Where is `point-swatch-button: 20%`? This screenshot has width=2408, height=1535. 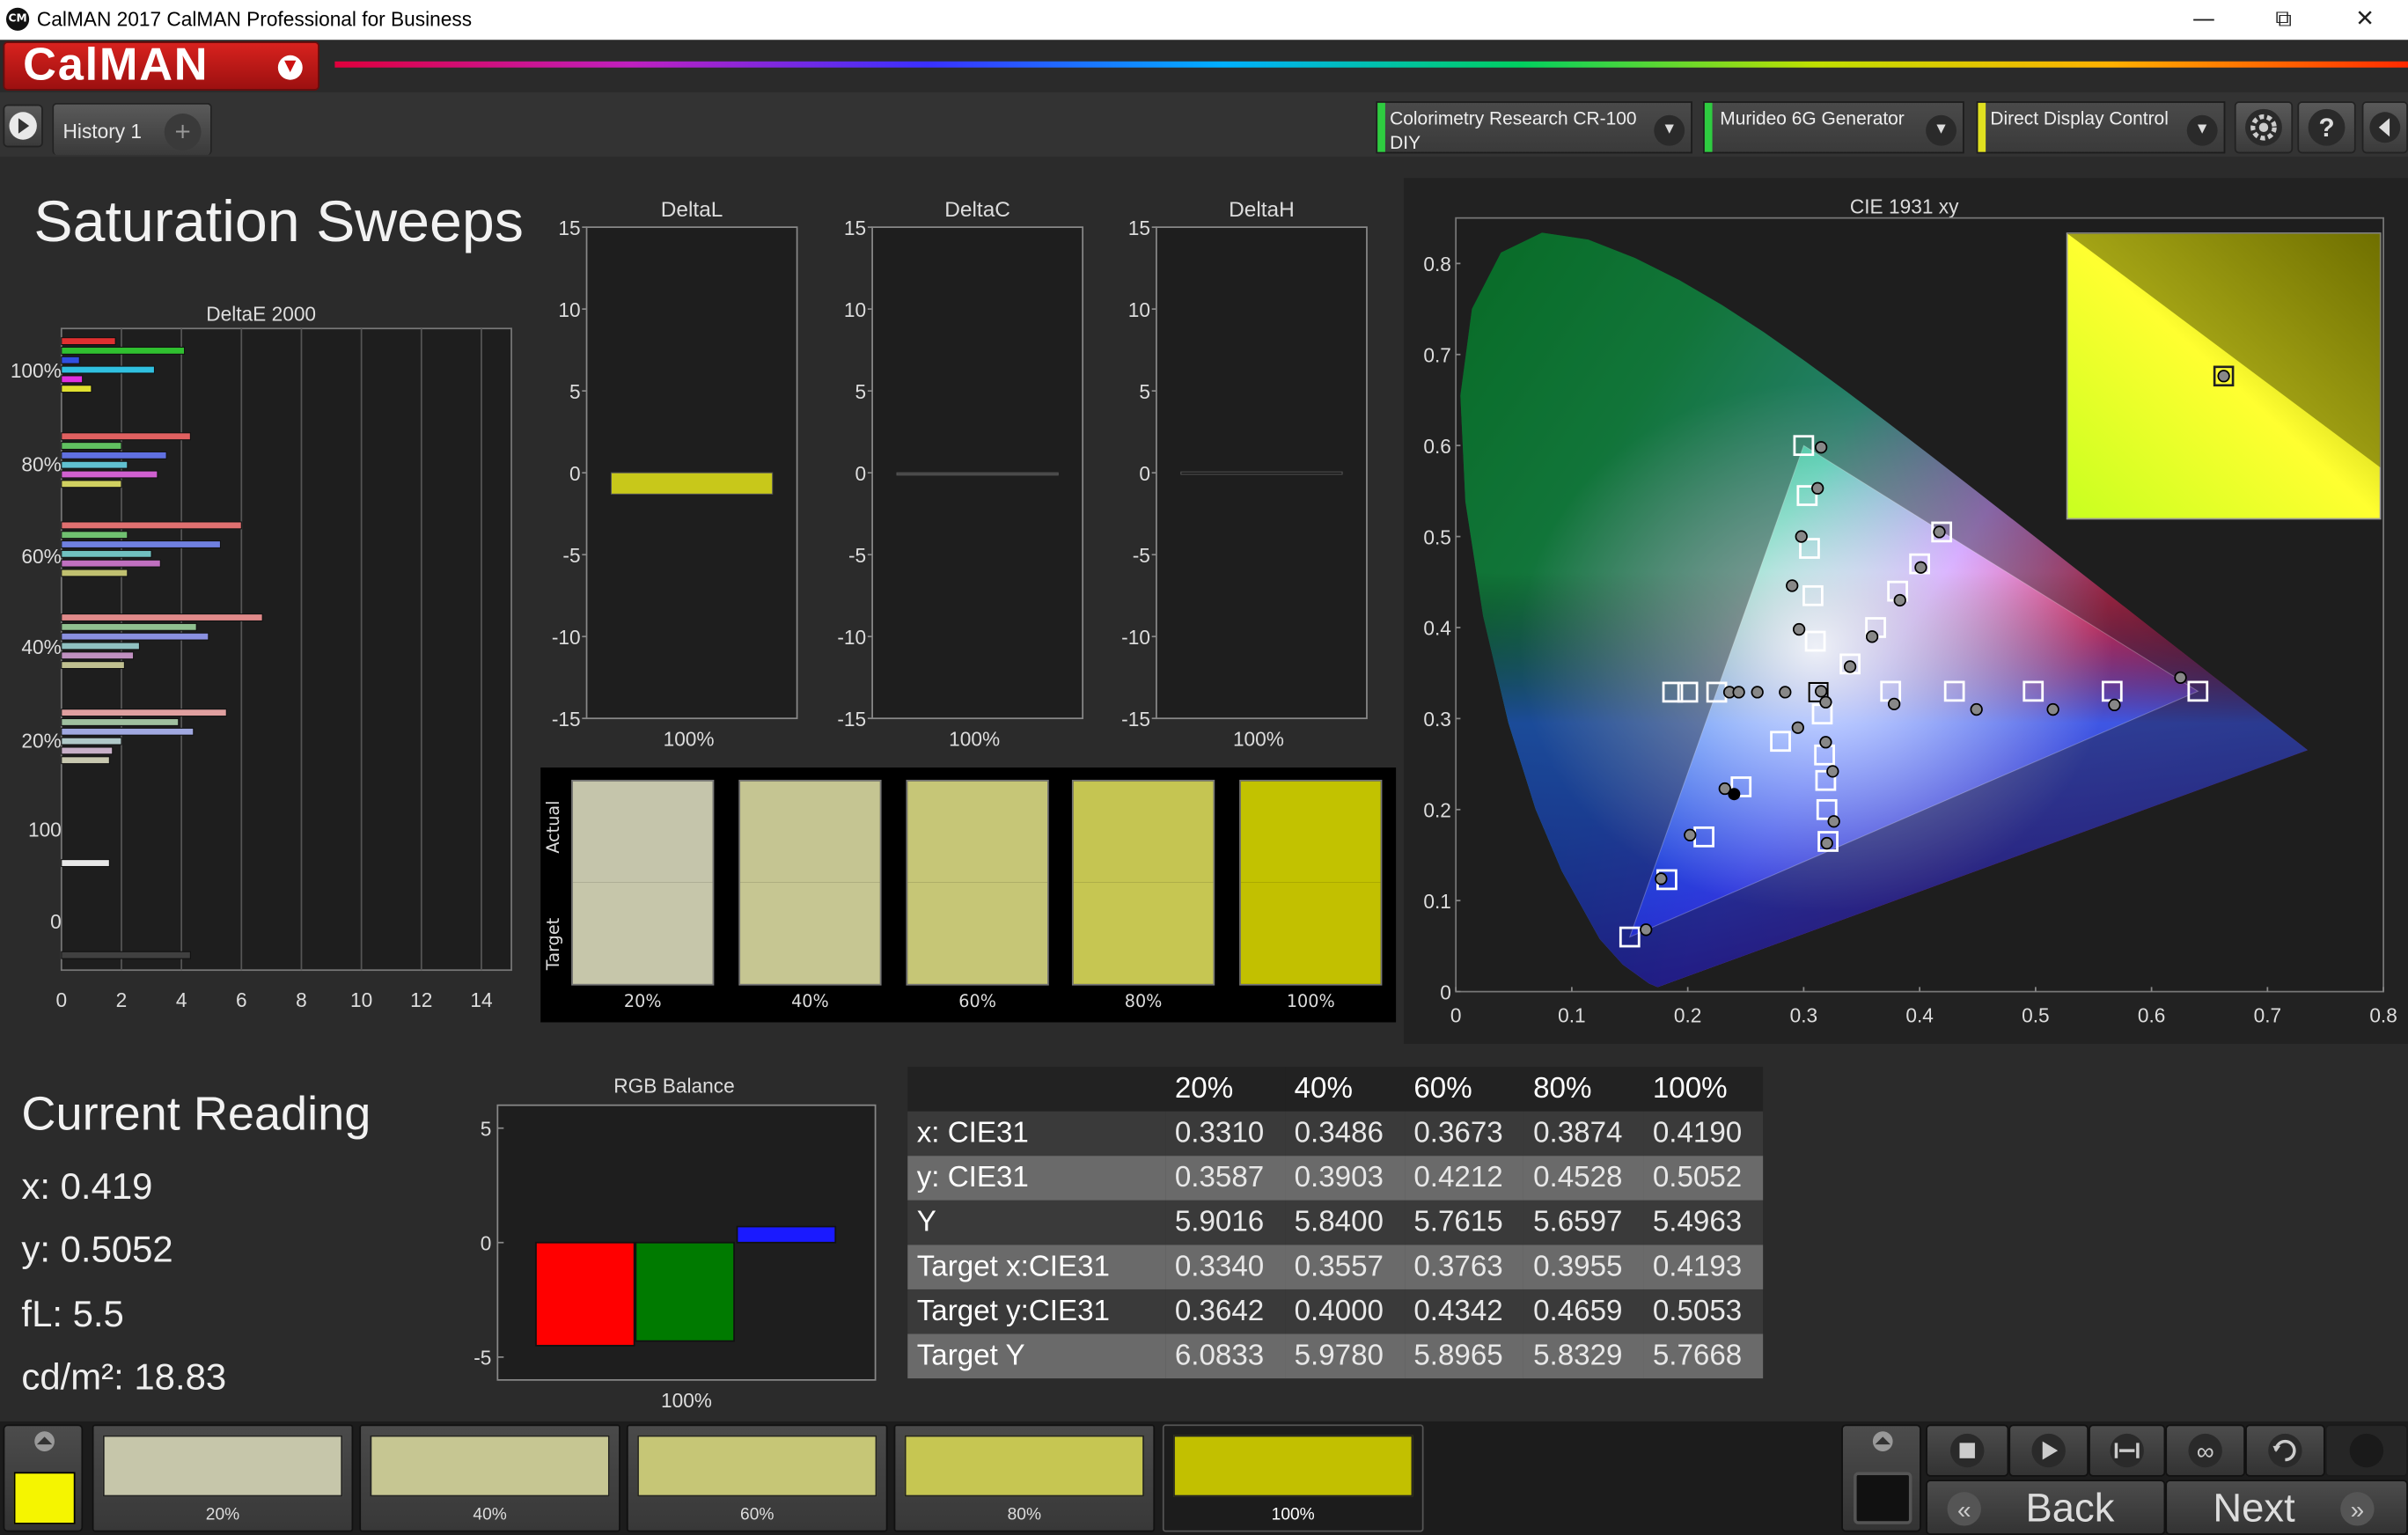 point-swatch-button: 20% is located at coordinates (223, 1478).